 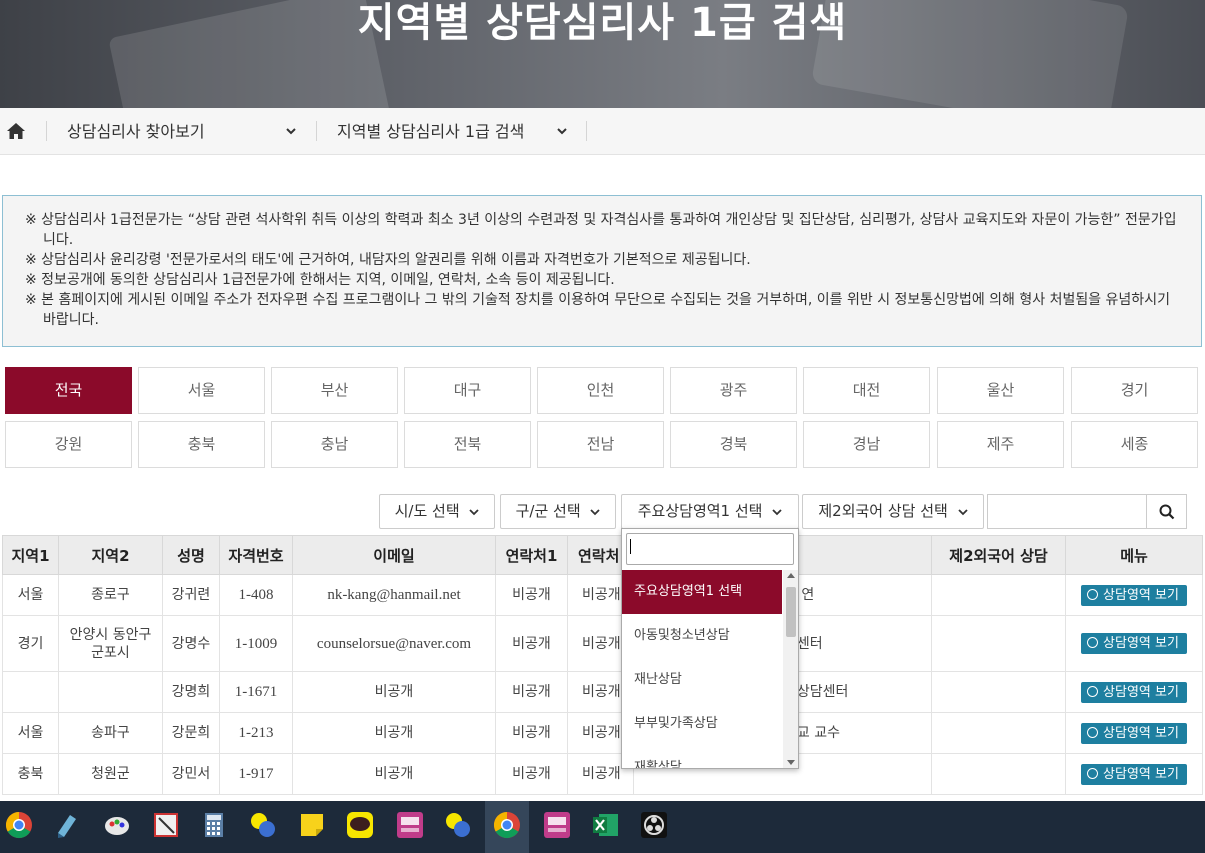 What do you see at coordinates (214, 825) in the screenshot?
I see `calculator-icon` at bounding box center [214, 825].